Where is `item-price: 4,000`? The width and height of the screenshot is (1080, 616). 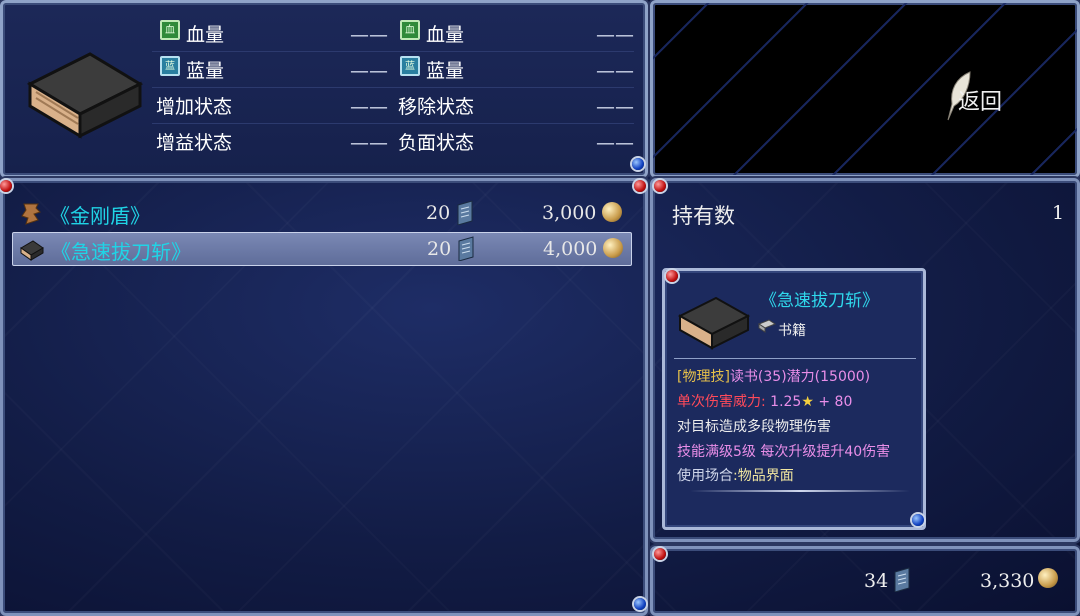
item-price: 4,000 is located at coordinates (570, 249).